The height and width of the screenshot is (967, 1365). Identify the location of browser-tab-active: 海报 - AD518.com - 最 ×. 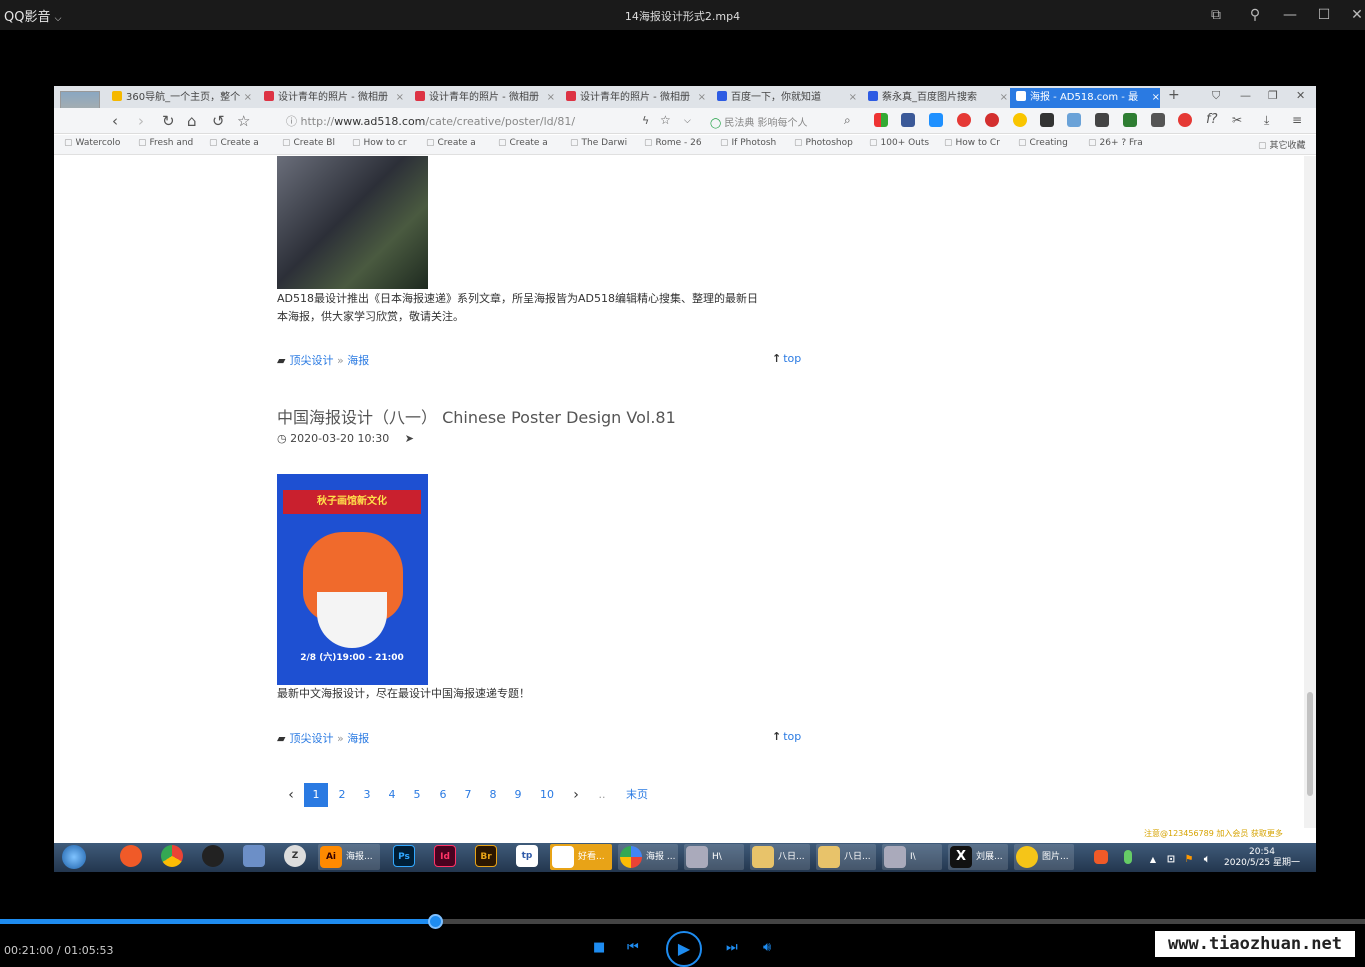
(1085, 98).